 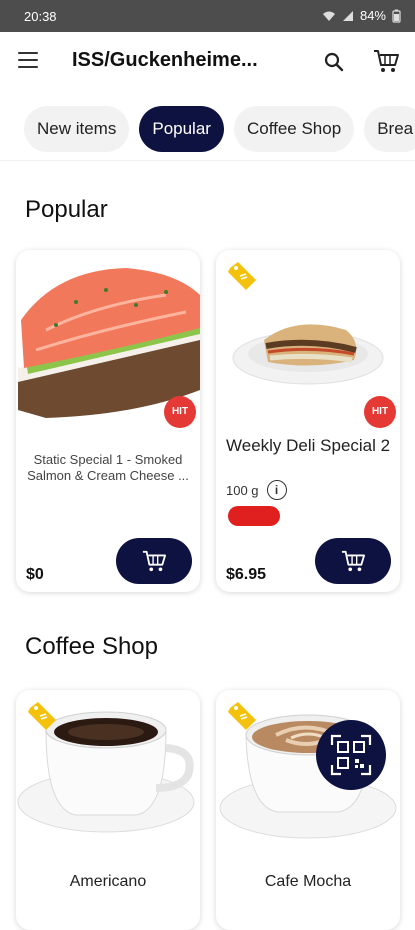 What do you see at coordinates (396, 16) in the screenshot?
I see `battery-icon` at bounding box center [396, 16].